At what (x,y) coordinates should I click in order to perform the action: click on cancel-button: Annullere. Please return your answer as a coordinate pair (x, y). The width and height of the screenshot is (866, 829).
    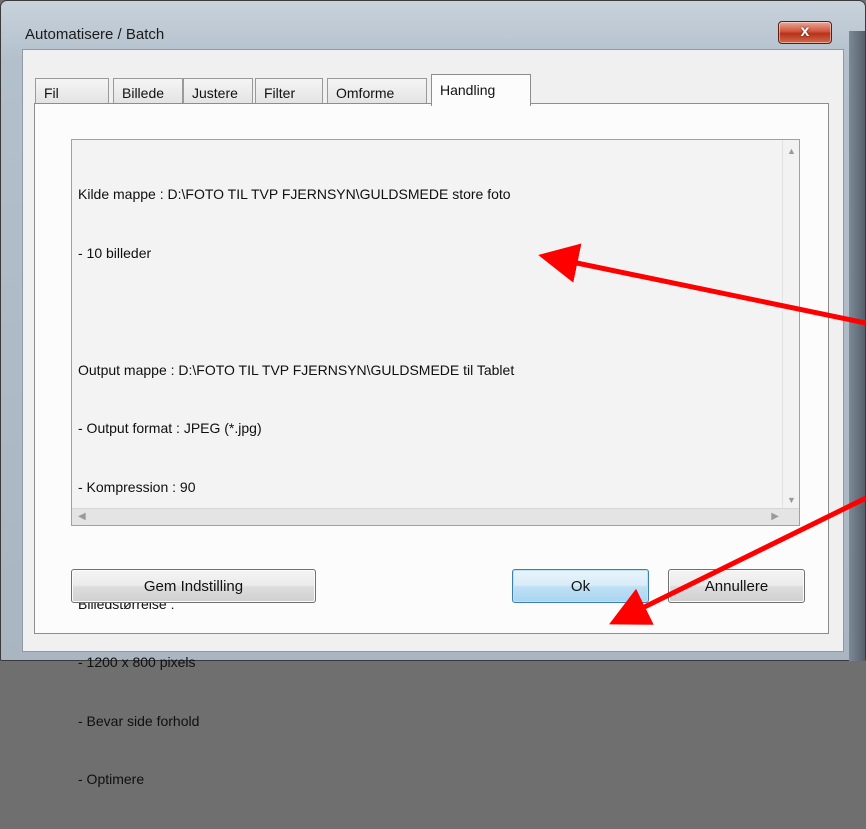
    Looking at the image, I should click on (736, 586).